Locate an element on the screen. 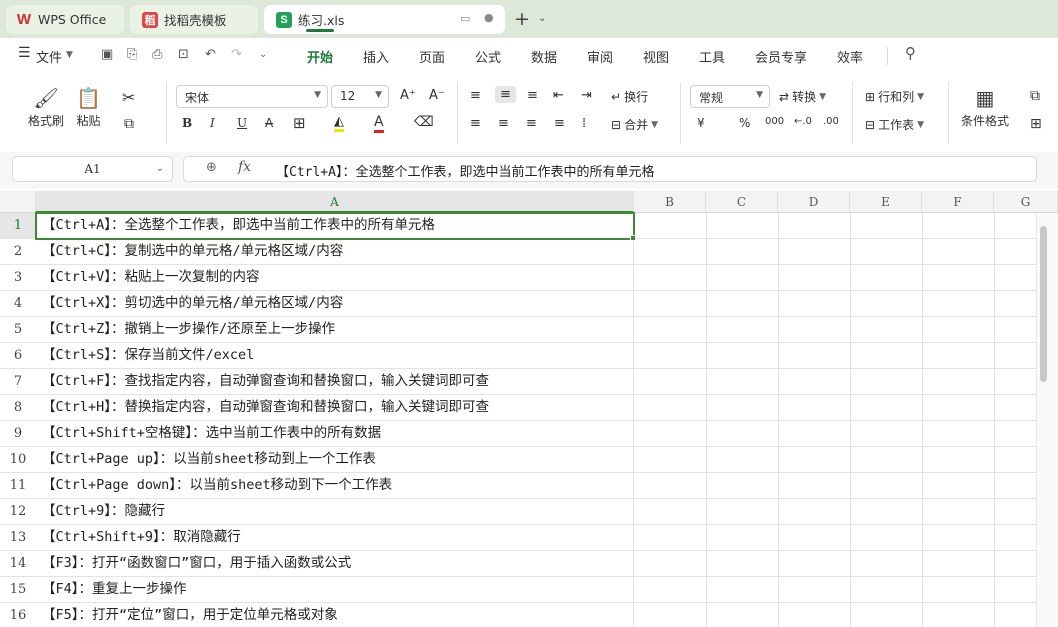  align-middle-icon: ≡ is located at coordinates (505, 94).